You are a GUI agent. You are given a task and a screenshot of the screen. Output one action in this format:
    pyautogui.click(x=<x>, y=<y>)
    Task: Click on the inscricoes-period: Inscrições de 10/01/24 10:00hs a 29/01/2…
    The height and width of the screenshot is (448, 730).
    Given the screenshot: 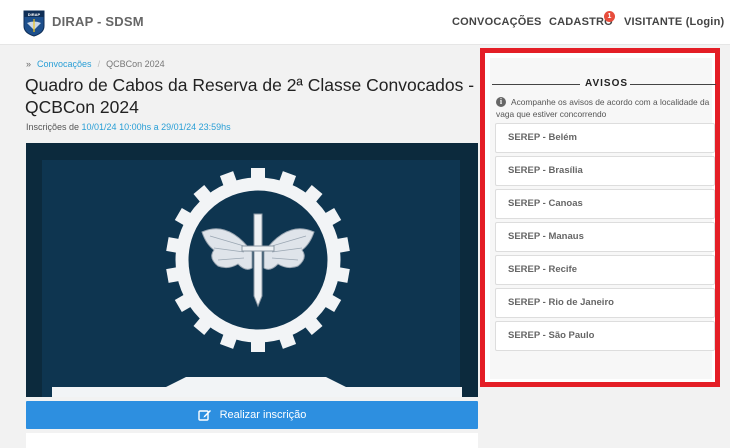 What is the action you would take?
    pyautogui.click(x=128, y=127)
    